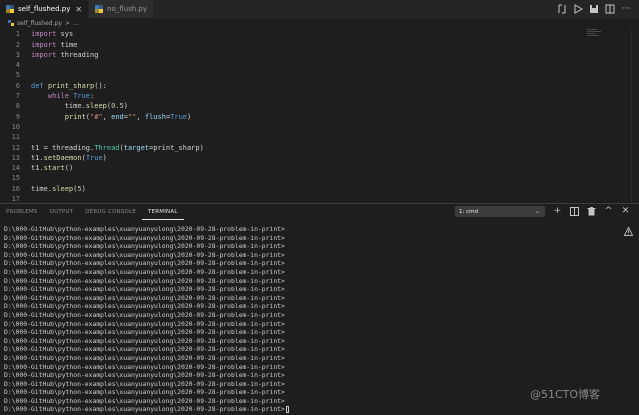 Image resolution: width=639 pixels, height=415 pixels. Describe the element at coordinates (300, 96) in the screenshot. I see `code-line: 7 while True:` at that location.